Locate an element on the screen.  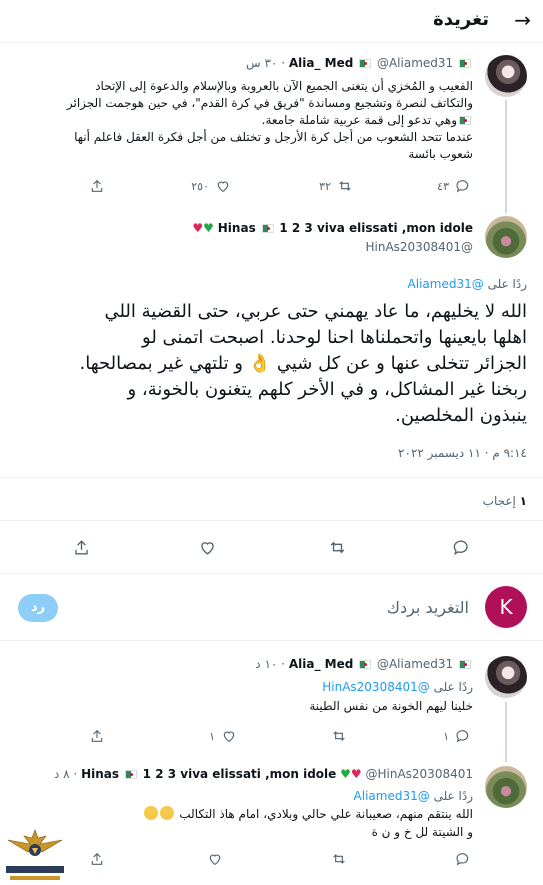
tweet2-actions is located at coordinates (271, 548).